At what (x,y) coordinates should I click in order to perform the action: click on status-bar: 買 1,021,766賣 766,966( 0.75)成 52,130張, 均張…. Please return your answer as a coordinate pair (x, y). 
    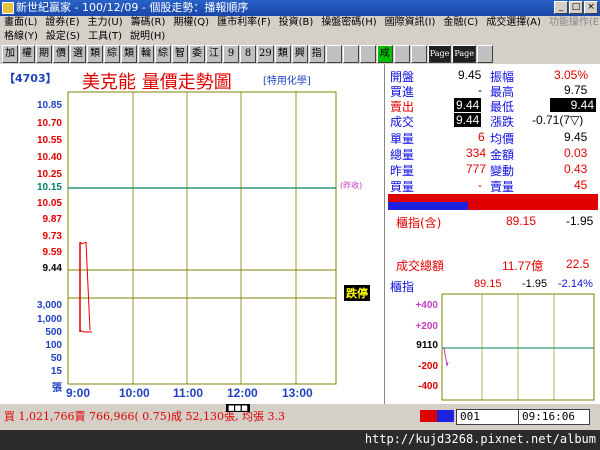
    Looking at the image, I should click on (300, 417).